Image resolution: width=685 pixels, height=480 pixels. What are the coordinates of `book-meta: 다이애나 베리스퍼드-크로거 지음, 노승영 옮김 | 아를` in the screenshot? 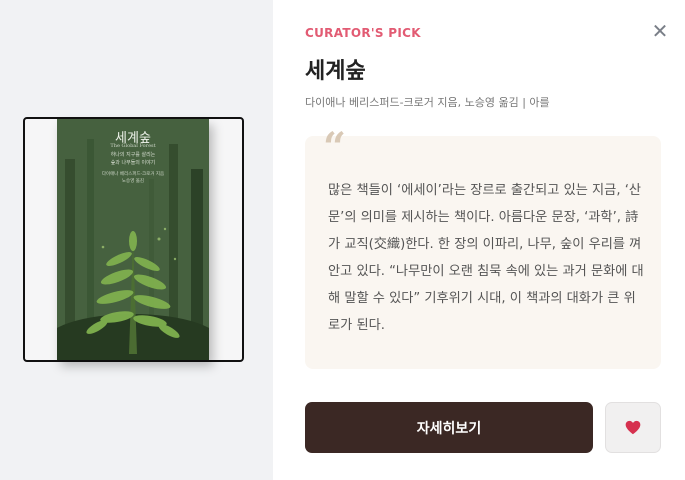 It's located at (427, 102).